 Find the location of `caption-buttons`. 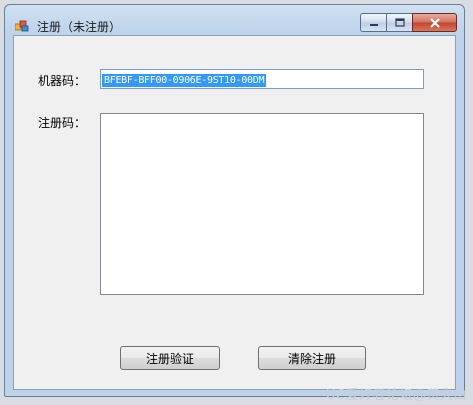

caption-buttons is located at coordinates (408, 23).